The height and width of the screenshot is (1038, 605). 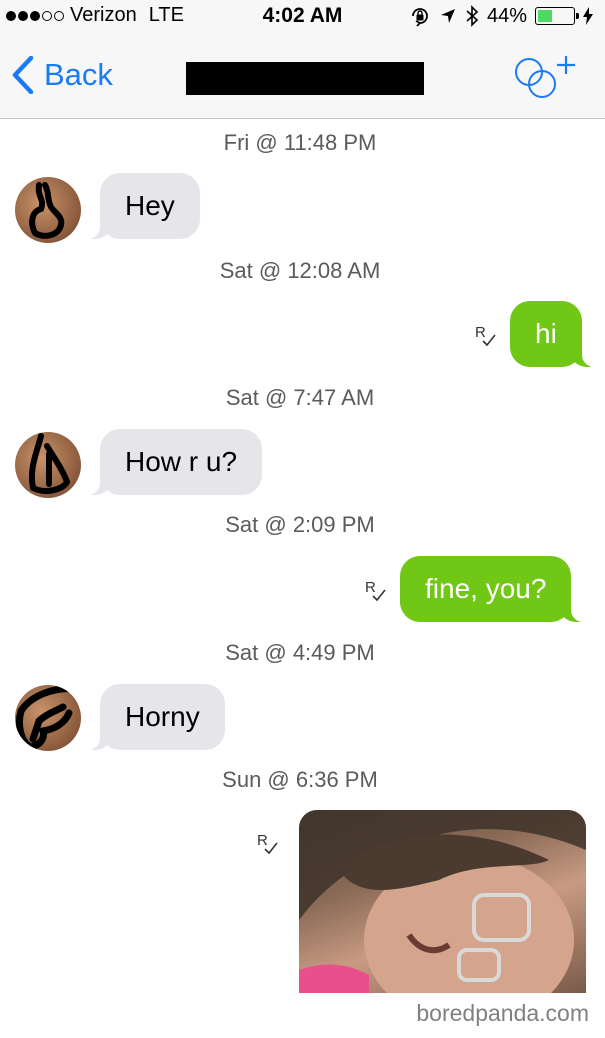 I want to click on status-right: 44%, so click(x=501, y=16).